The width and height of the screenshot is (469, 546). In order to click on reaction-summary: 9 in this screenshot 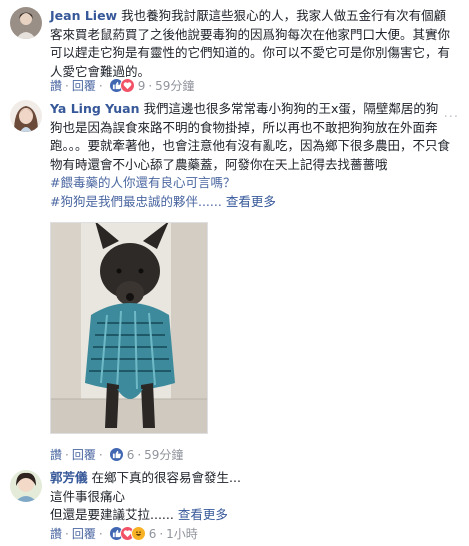, I will do `click(127, 85)`.